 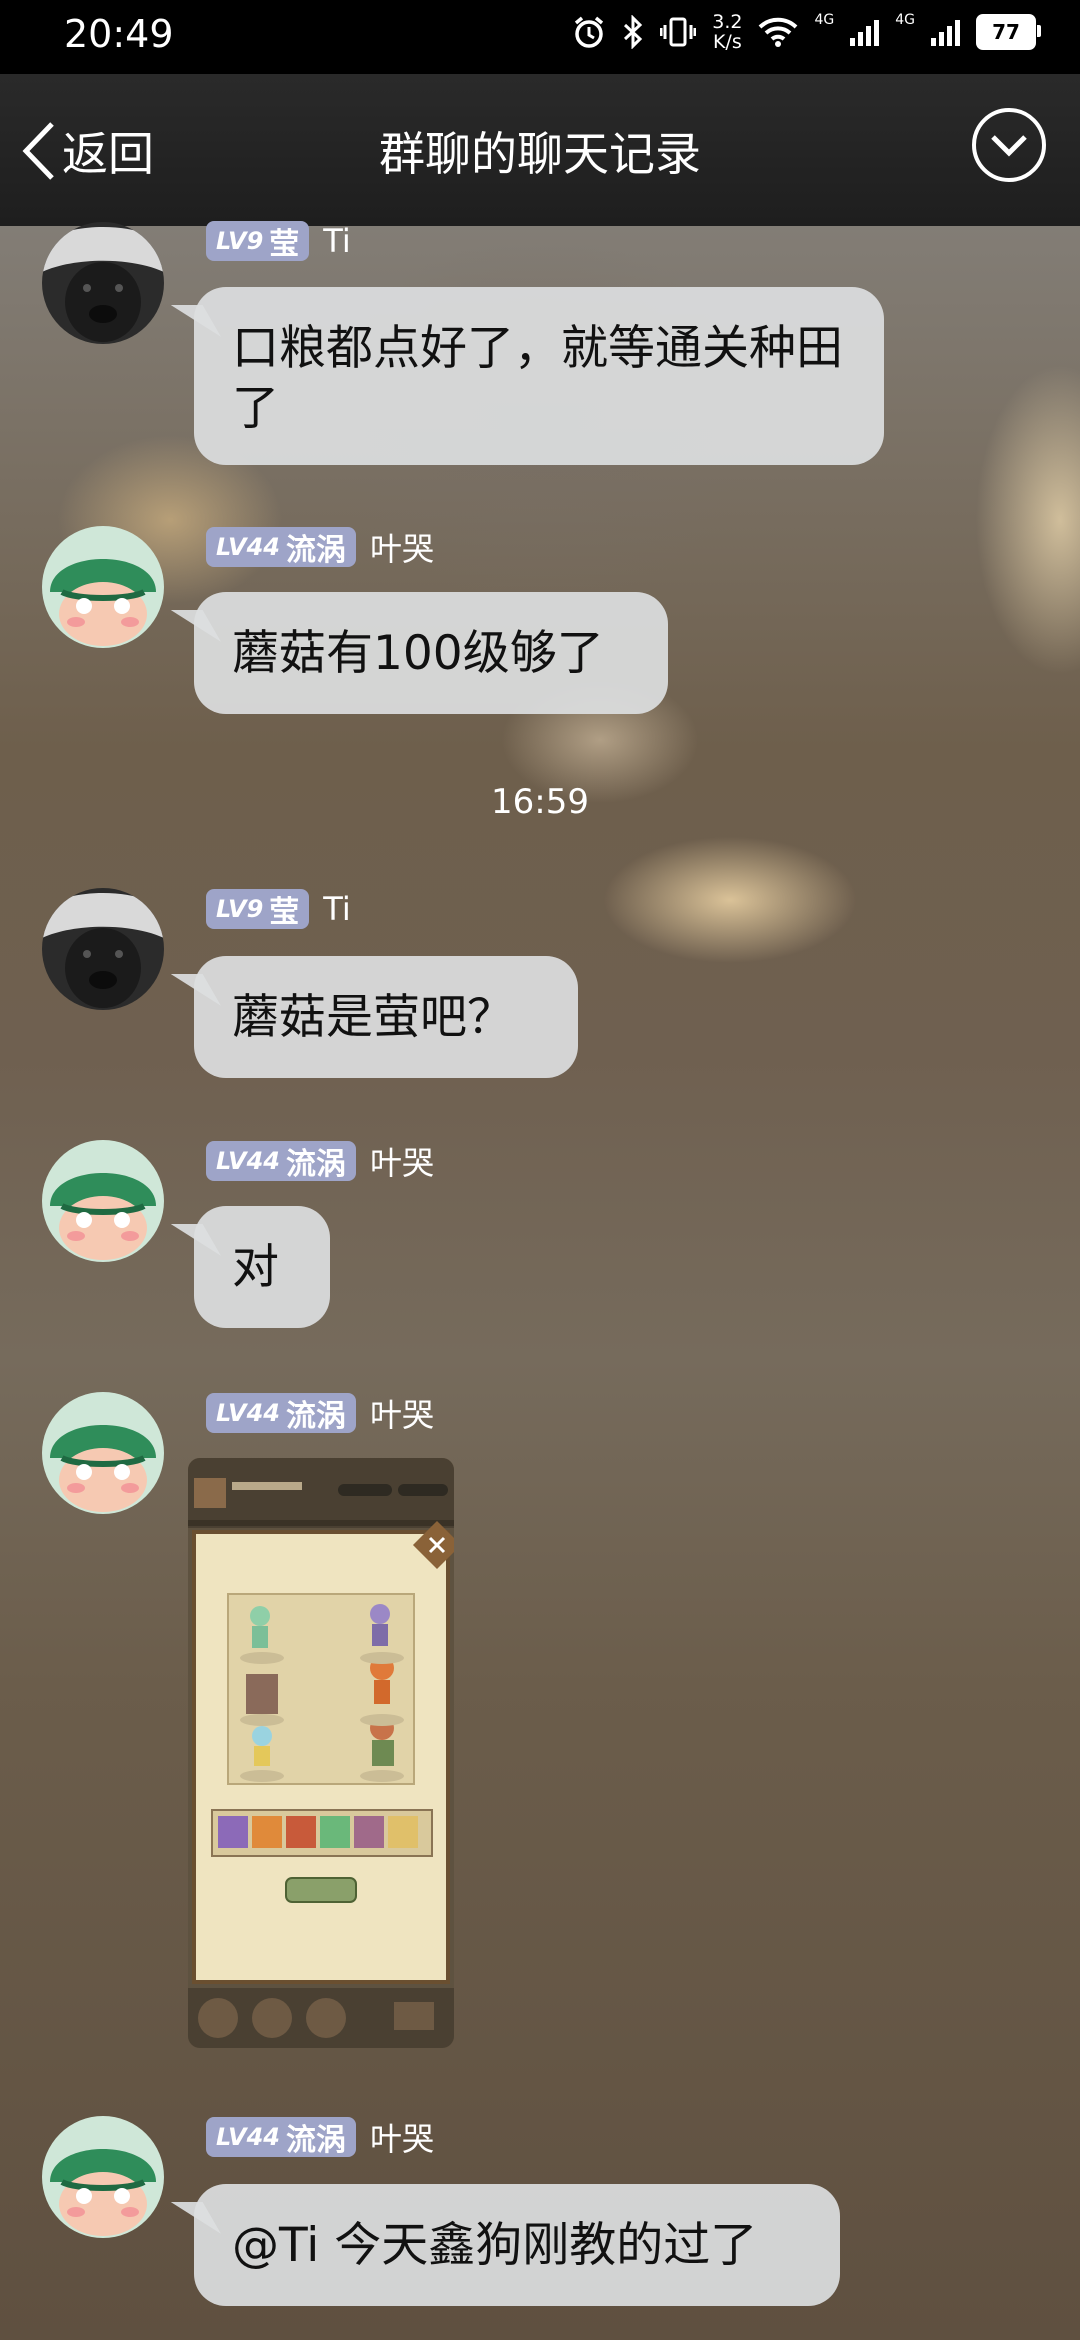 What do you see at coordinates (727, 42) in the screenshot?
I see `speed-unit: K/s` at bounding box center [727, 42].